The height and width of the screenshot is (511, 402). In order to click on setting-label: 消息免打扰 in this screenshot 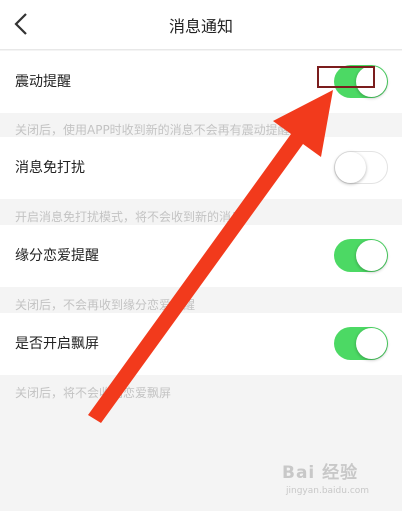, I will do `click(50, 168)`.